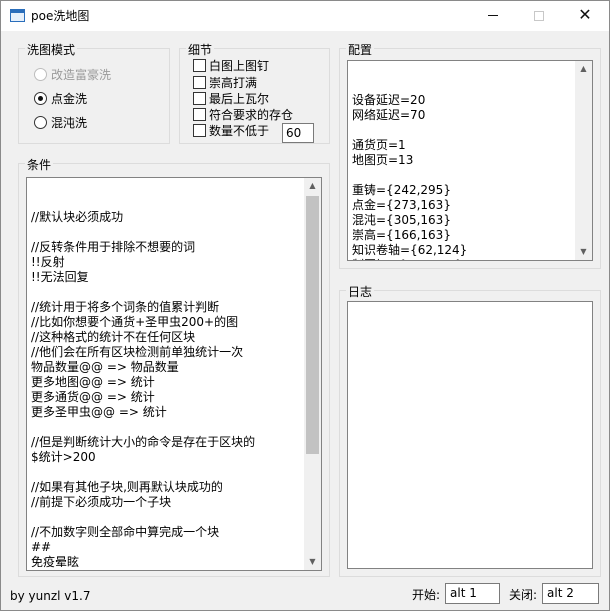 Image resolution: width=610 pixels, height=611 pixels. Describe the element at coordinates (60, 277) in the screenshot. I see `text-line: !!无法回复` at that location.